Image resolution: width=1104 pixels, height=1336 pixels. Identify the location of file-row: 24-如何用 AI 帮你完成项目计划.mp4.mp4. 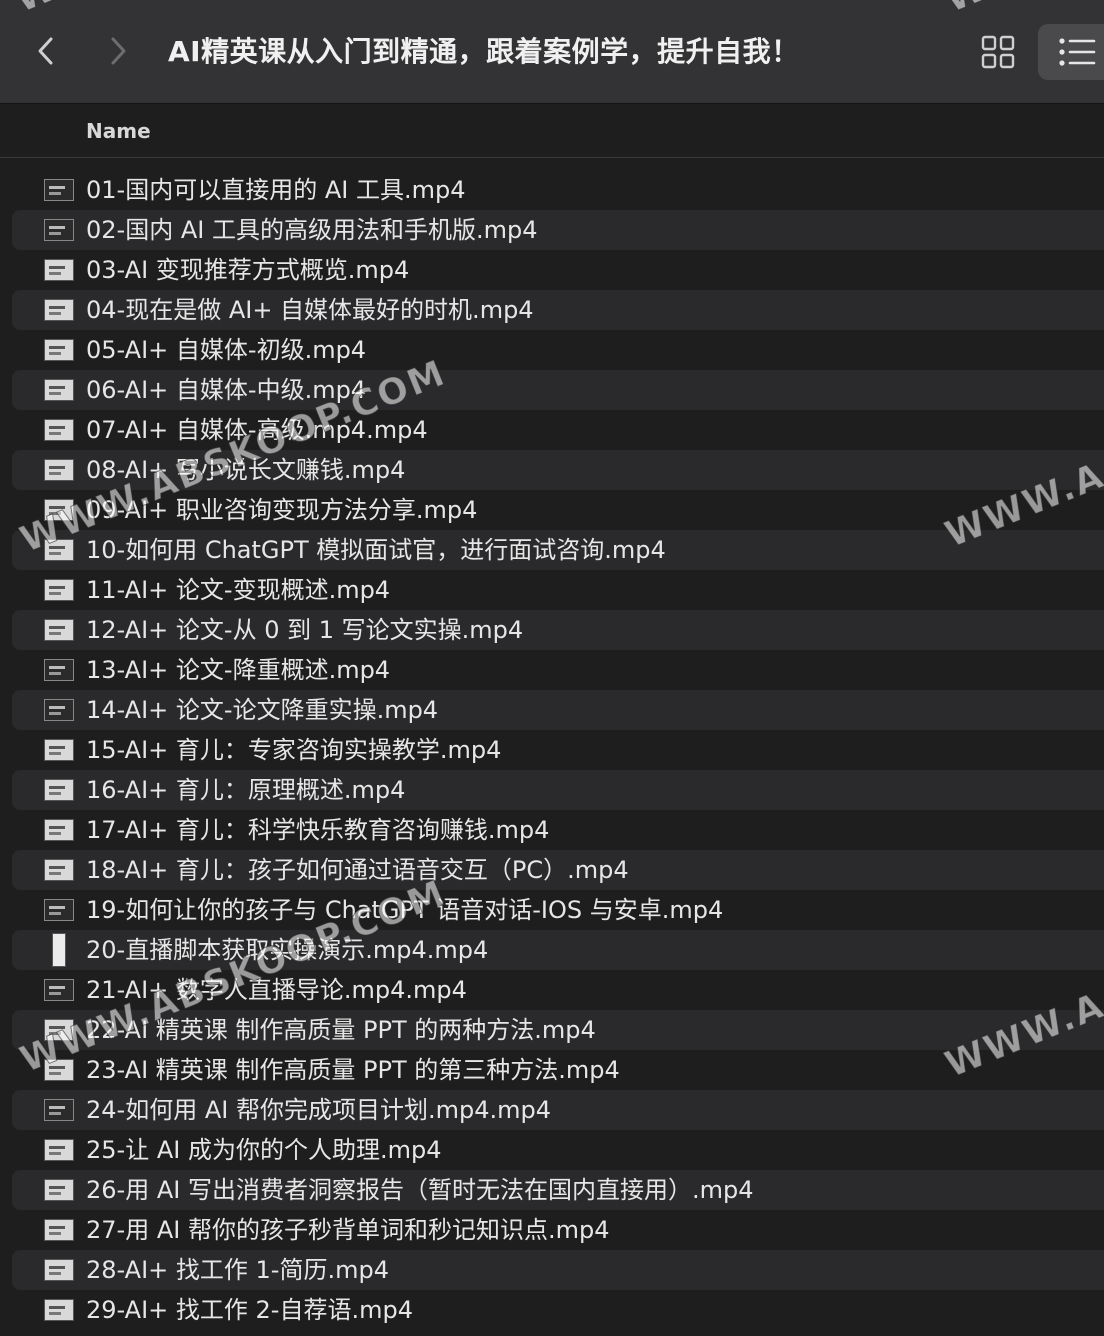
(558, 1110).